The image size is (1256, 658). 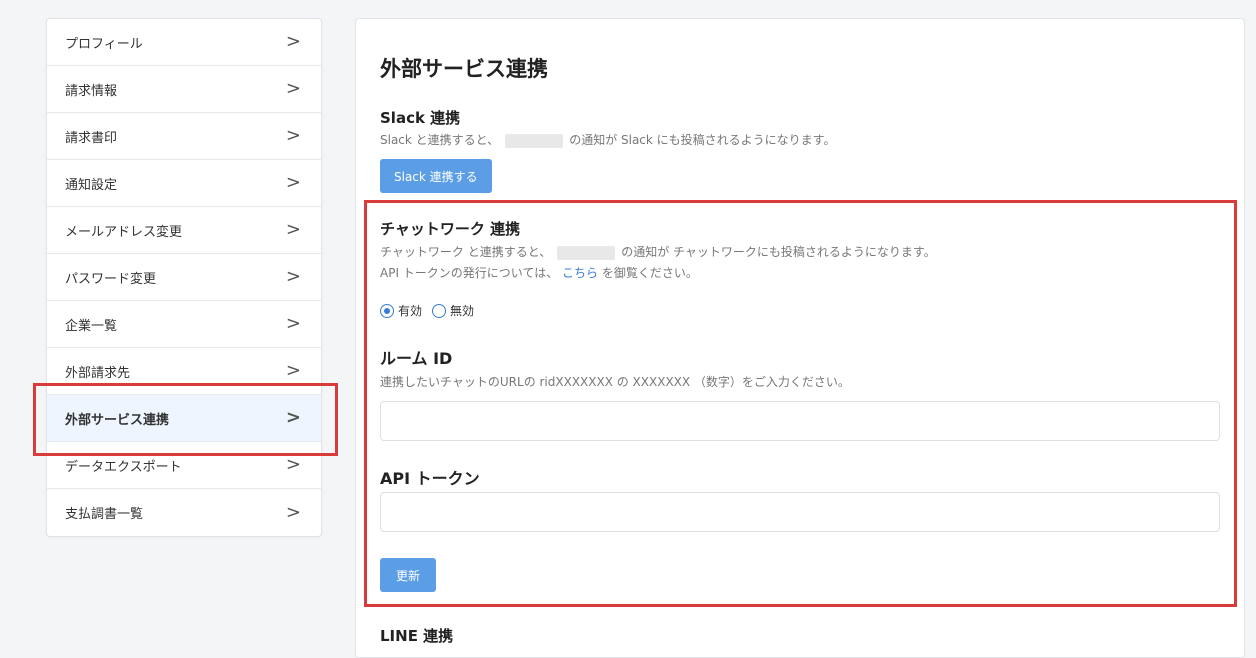 I want to click on sidebar-item-external-billing: 外部請求先 >, so click(x=184, y=371).